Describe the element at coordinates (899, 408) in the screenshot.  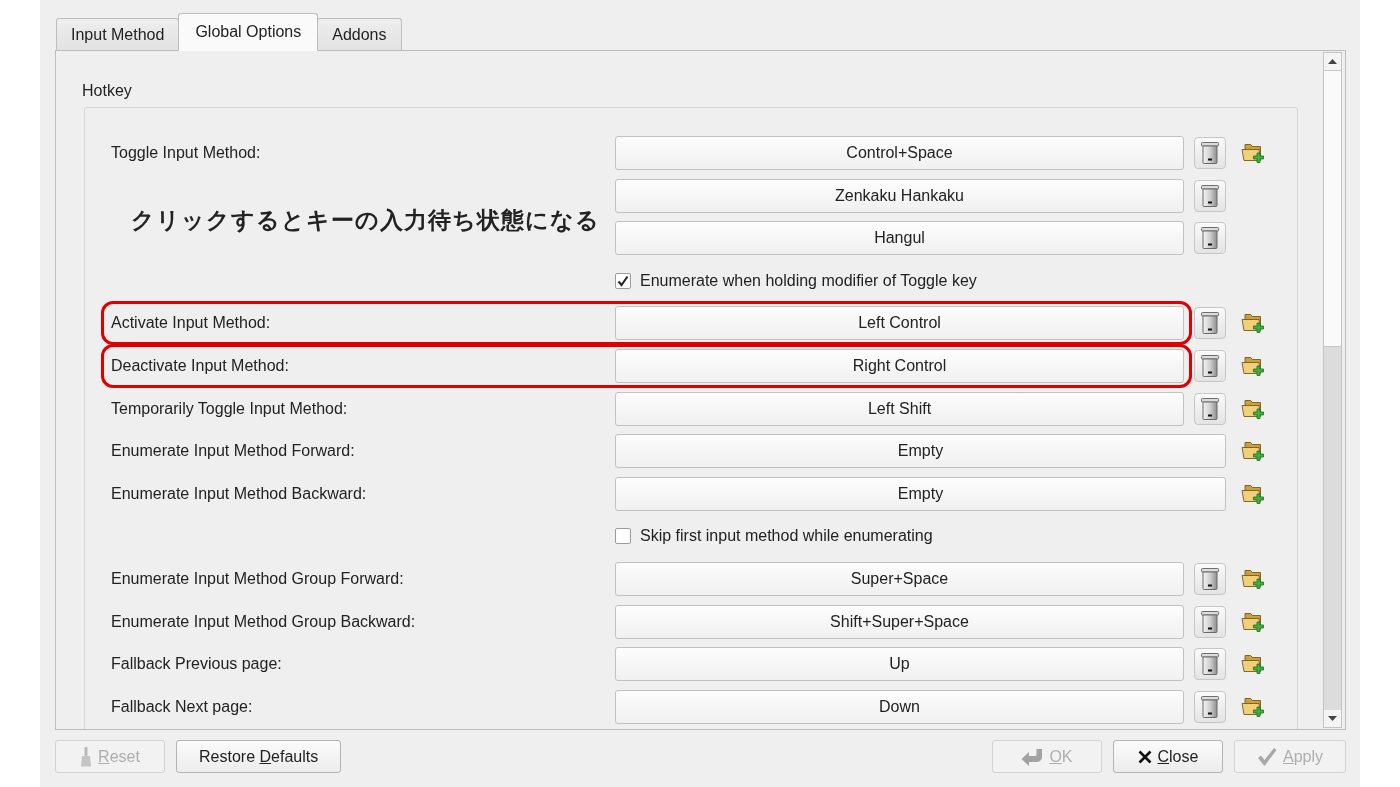
I see `shortcut-key-button: Left Shift` at that location.